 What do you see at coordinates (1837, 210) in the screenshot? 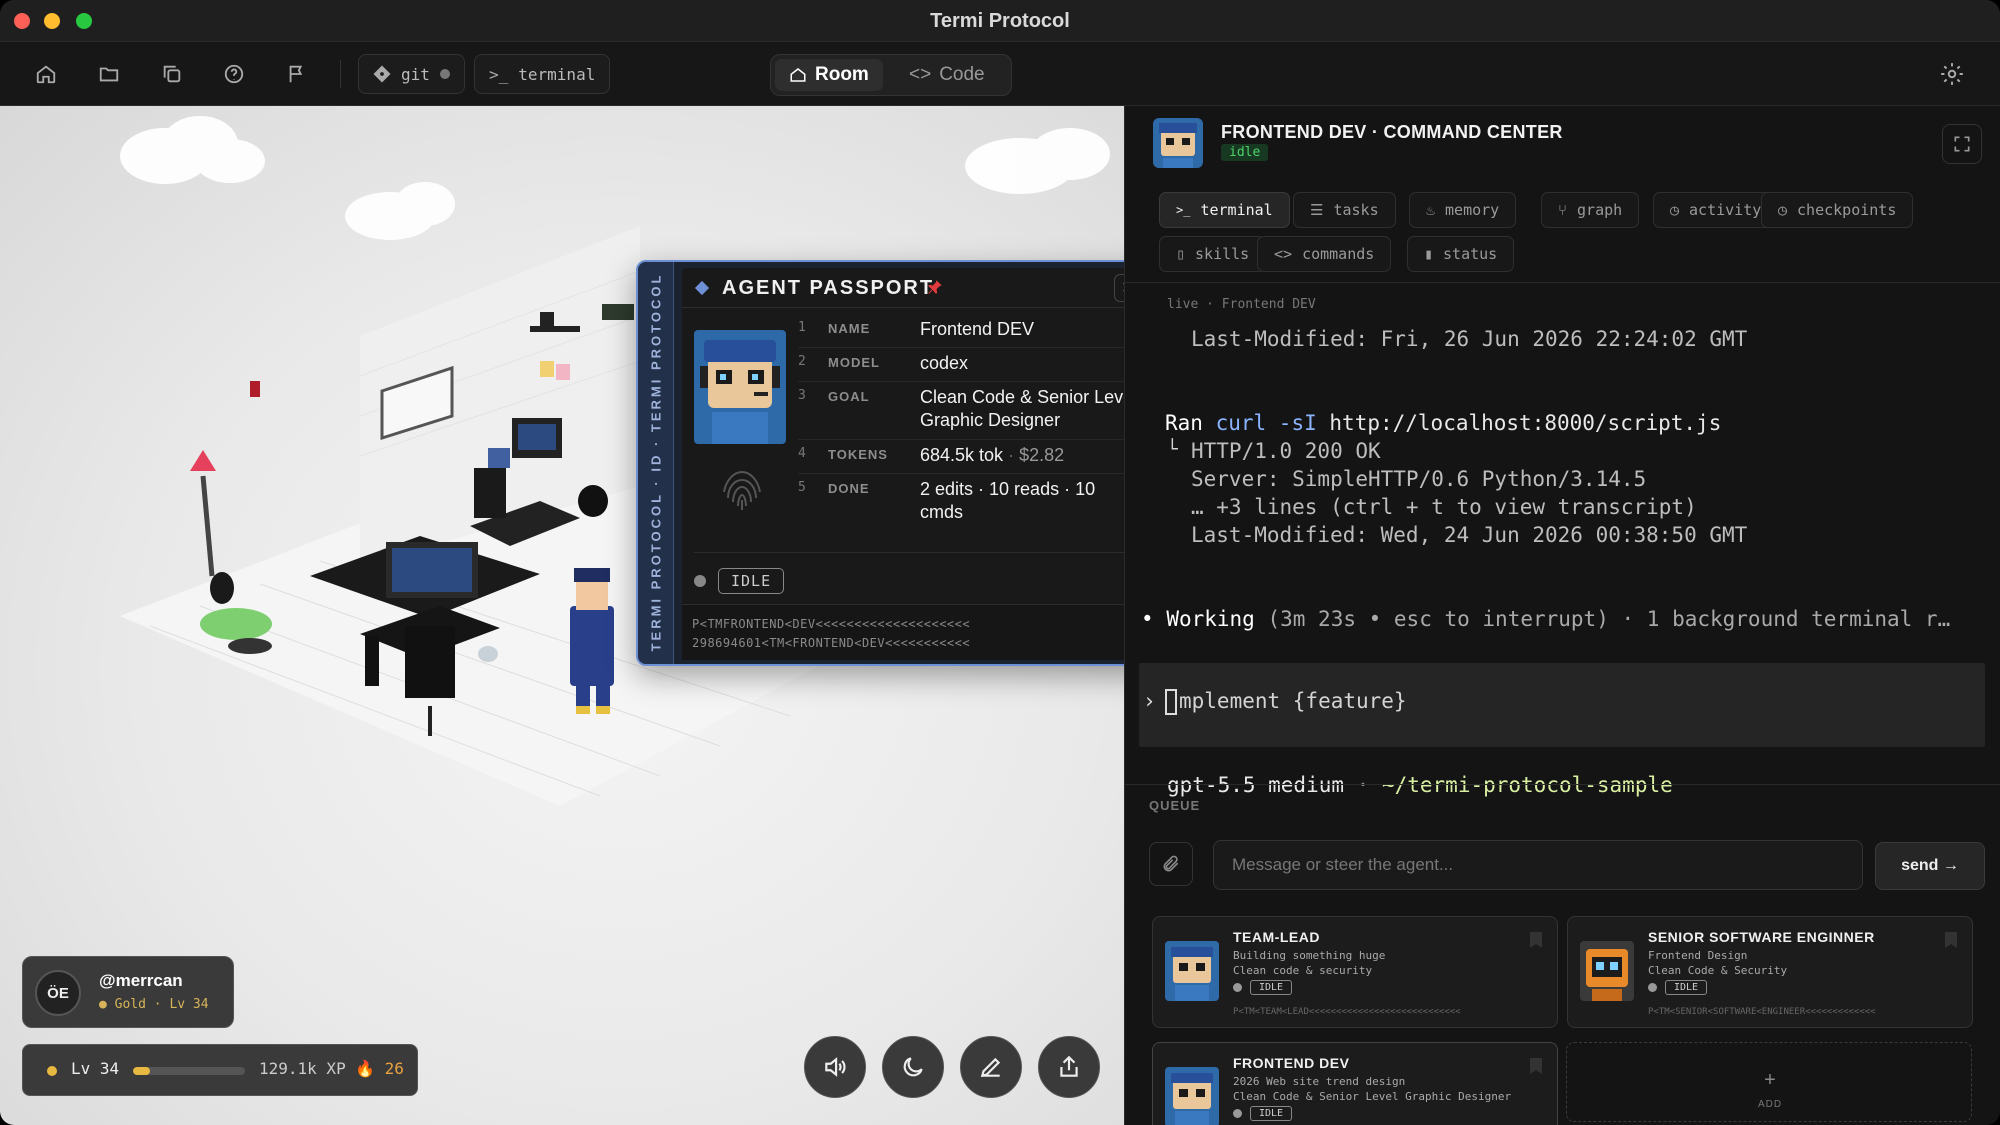
I see `tab-checkpoints: ◷ checkpoints` at bounding box center [1837, 210].